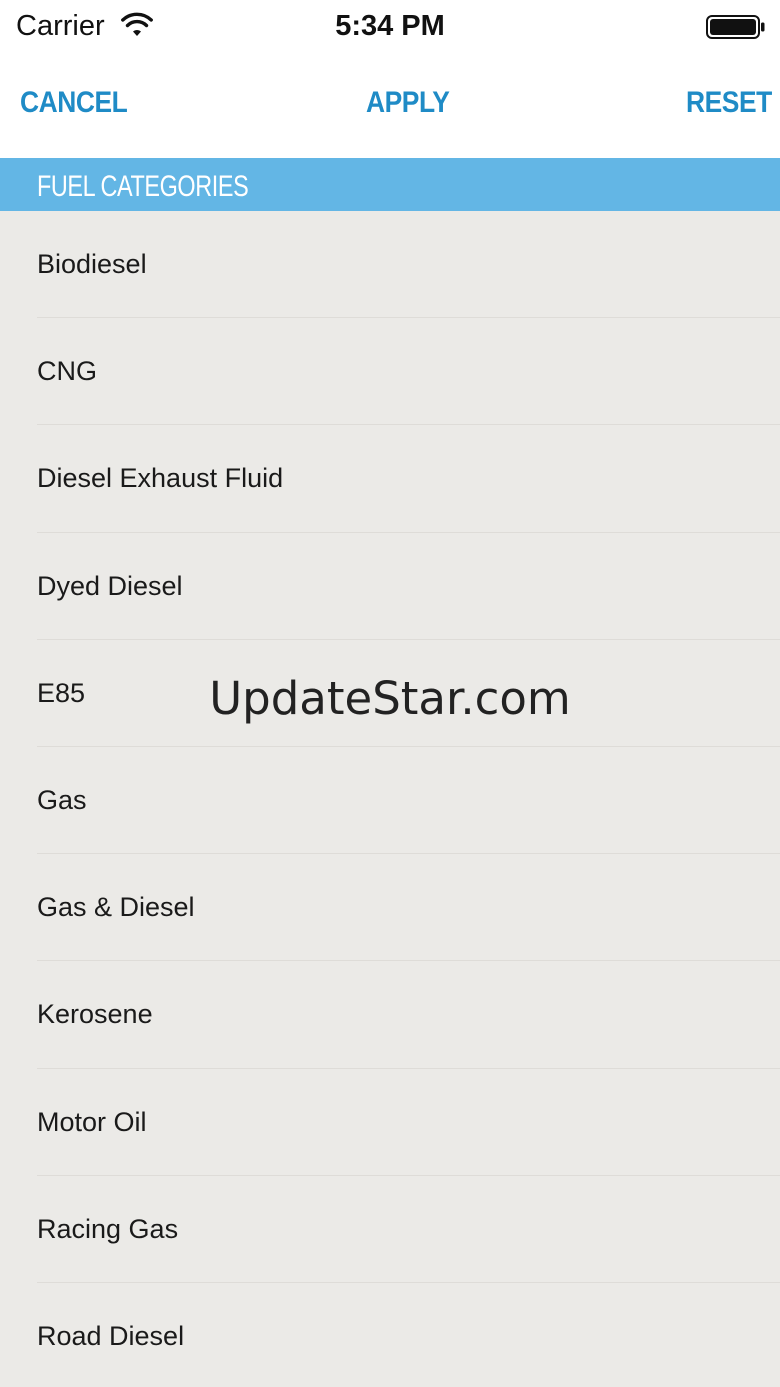 The image size is (780, 1387). I want to click on list-item: CNG, so click(390, 372).